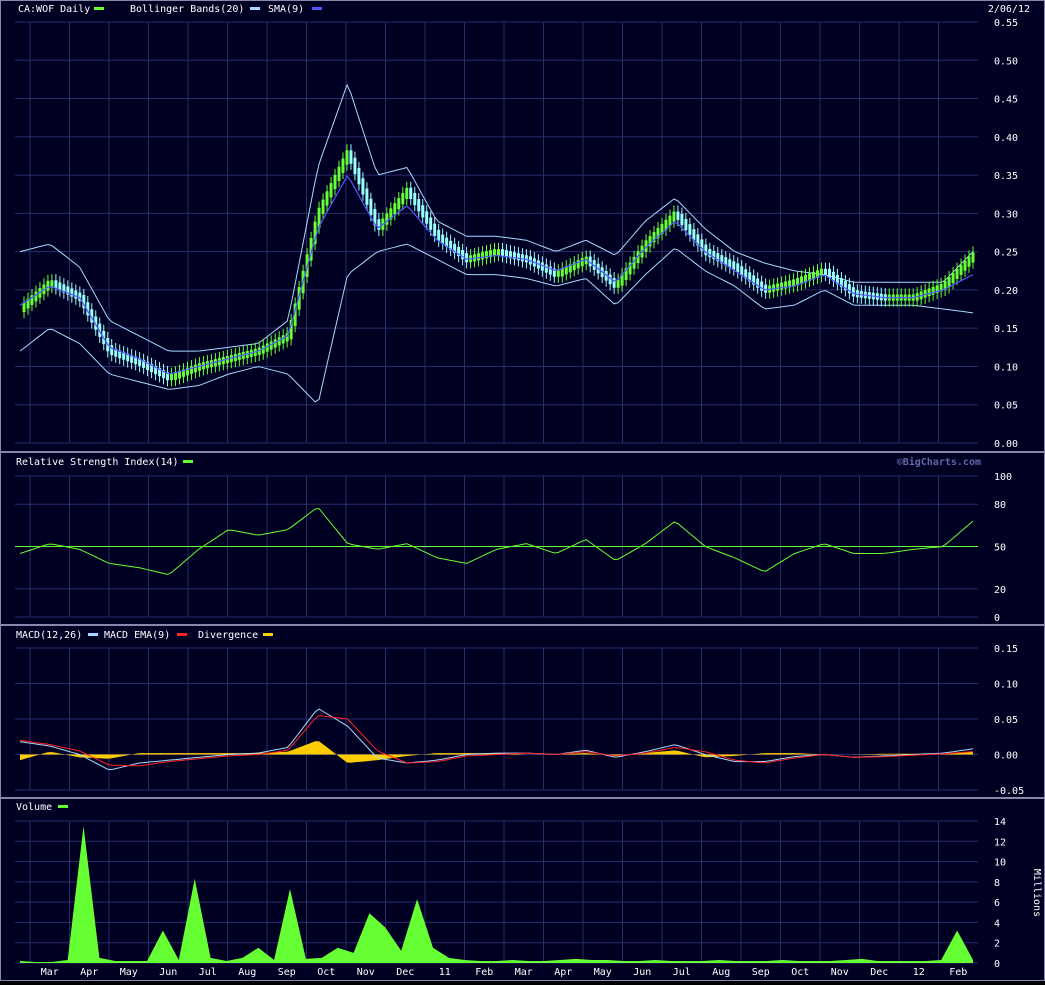 The width and height of the screenshot is (1045, 985). I want to click on divergence-legend: Divergence, so click(228, 635).